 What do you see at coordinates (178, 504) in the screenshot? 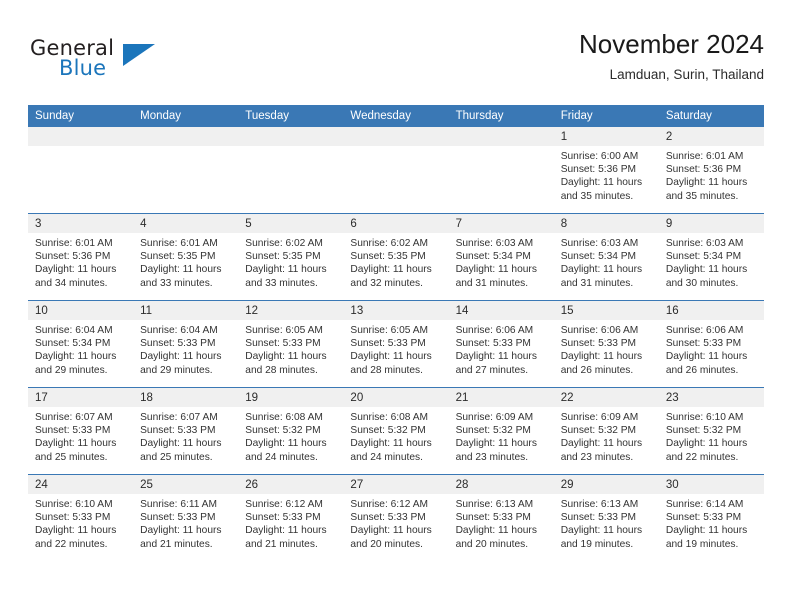
I see `sunrise-text: Sunrise: 6:11 AM` at bounding box center [178, 504].